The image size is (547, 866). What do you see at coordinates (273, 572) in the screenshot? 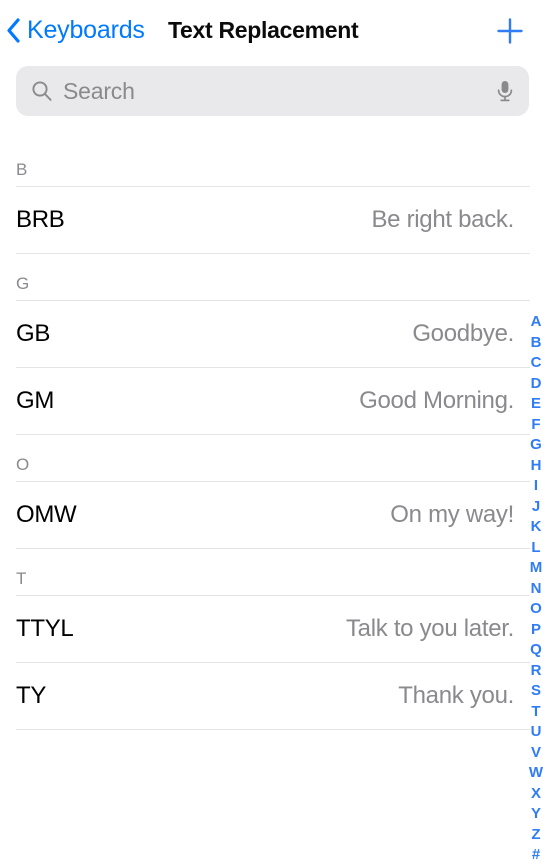
I see `section-header-t: T` at bounding box center [273, 572].